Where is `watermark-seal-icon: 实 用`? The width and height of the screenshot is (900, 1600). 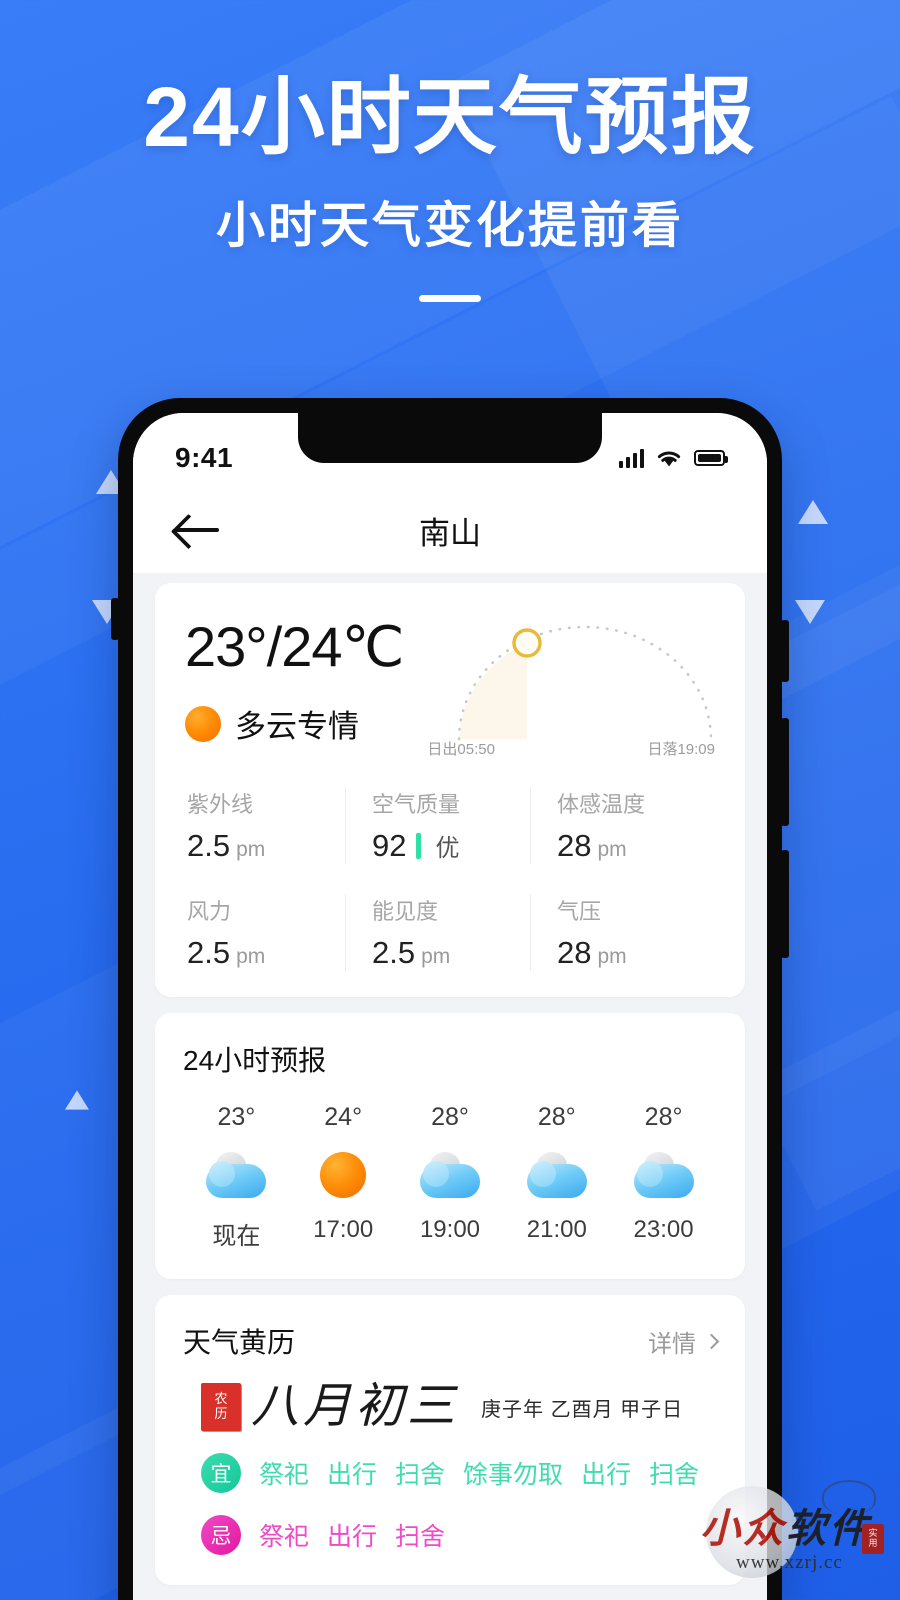 watermark-seal-icon: 实 用 is located at coordinates (873, 1539).